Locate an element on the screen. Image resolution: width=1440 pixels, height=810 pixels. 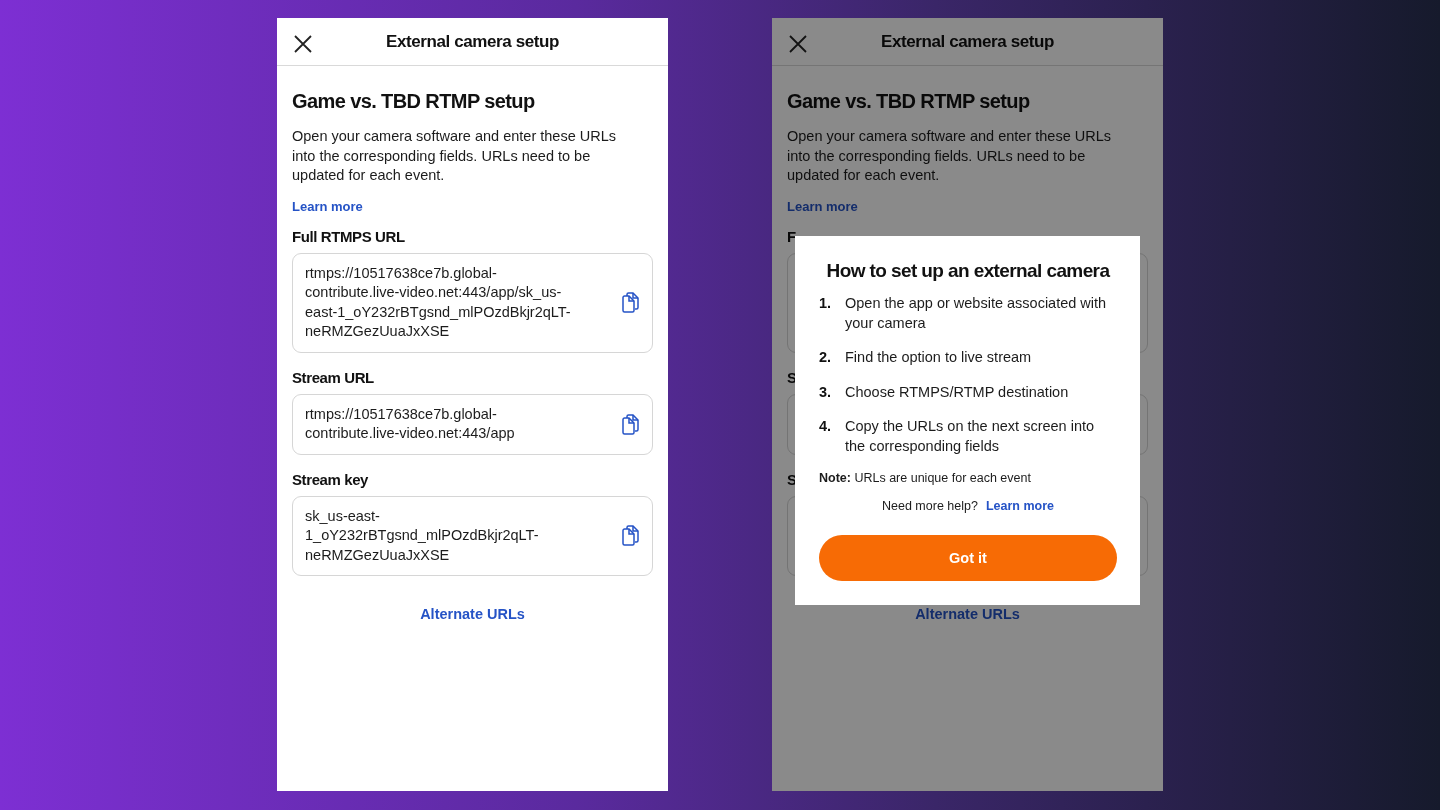
step-text: Open the app or website associated with your camera is located at coordinates (976, 313).